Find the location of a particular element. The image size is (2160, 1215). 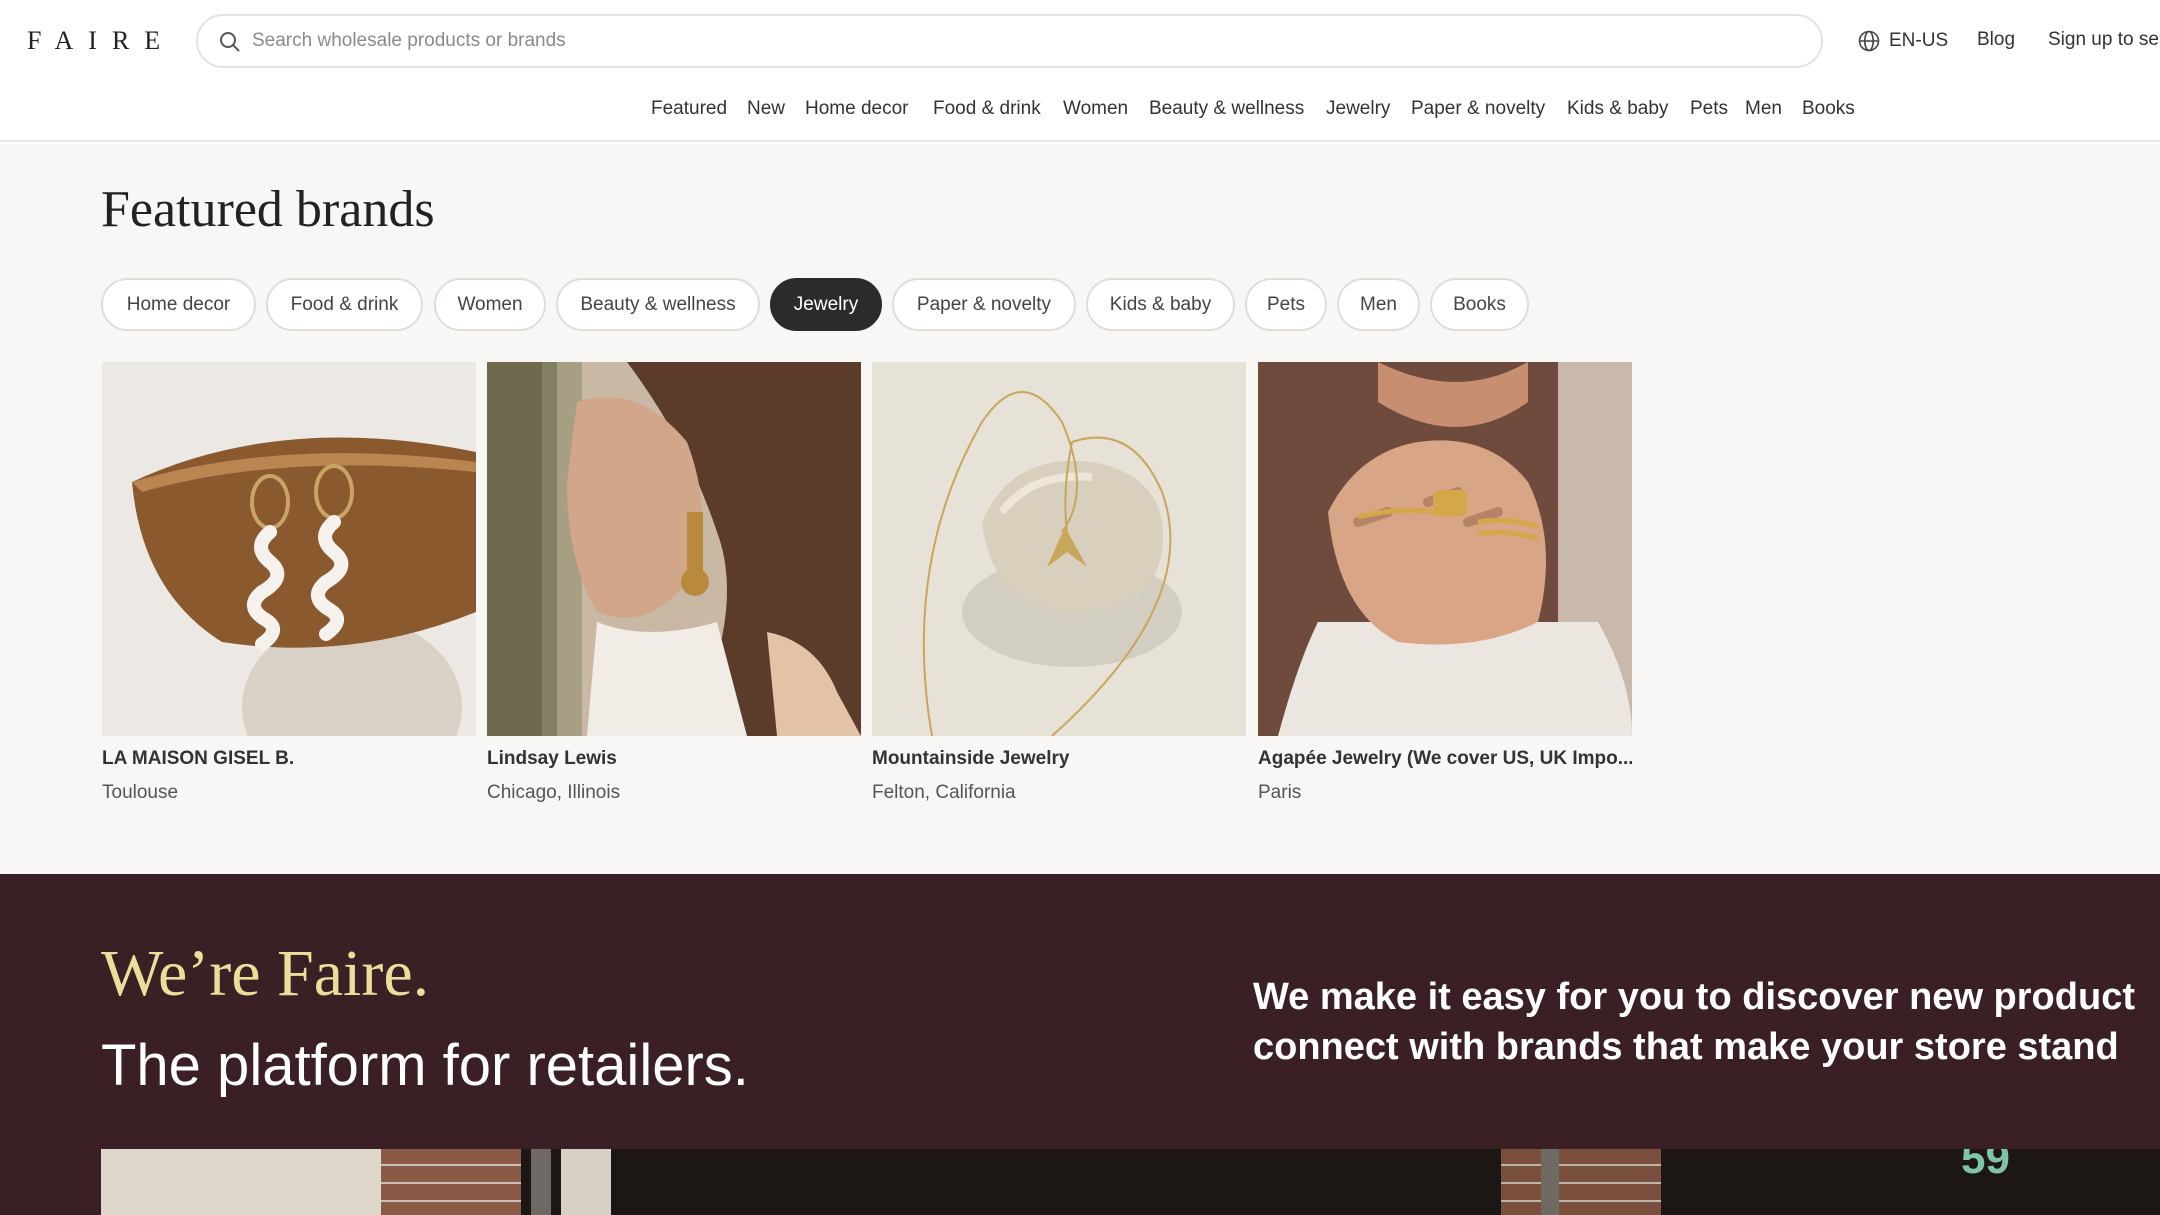

chip-home-decor: Home decor is located at coordinates (178, 304).